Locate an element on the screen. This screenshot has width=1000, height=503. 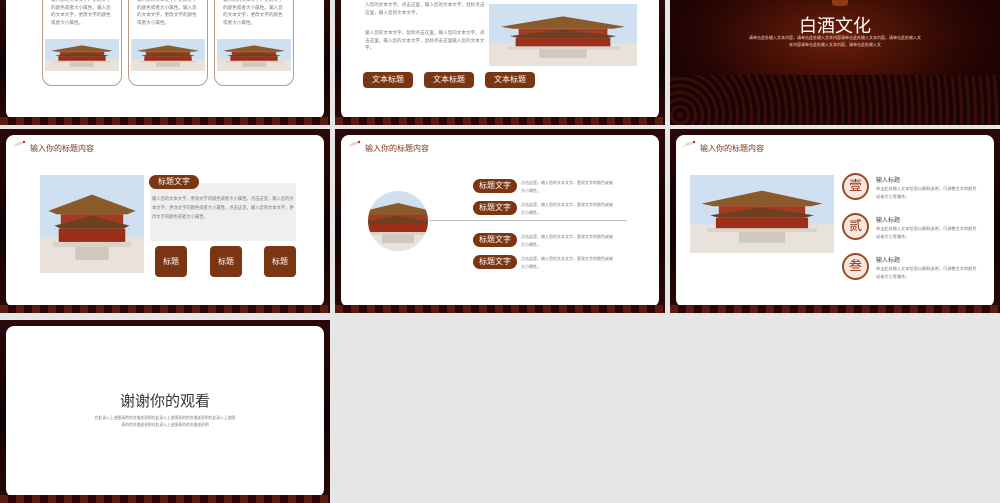
text-title-button-1: 文本标题 is located at coordinates (388, 80).